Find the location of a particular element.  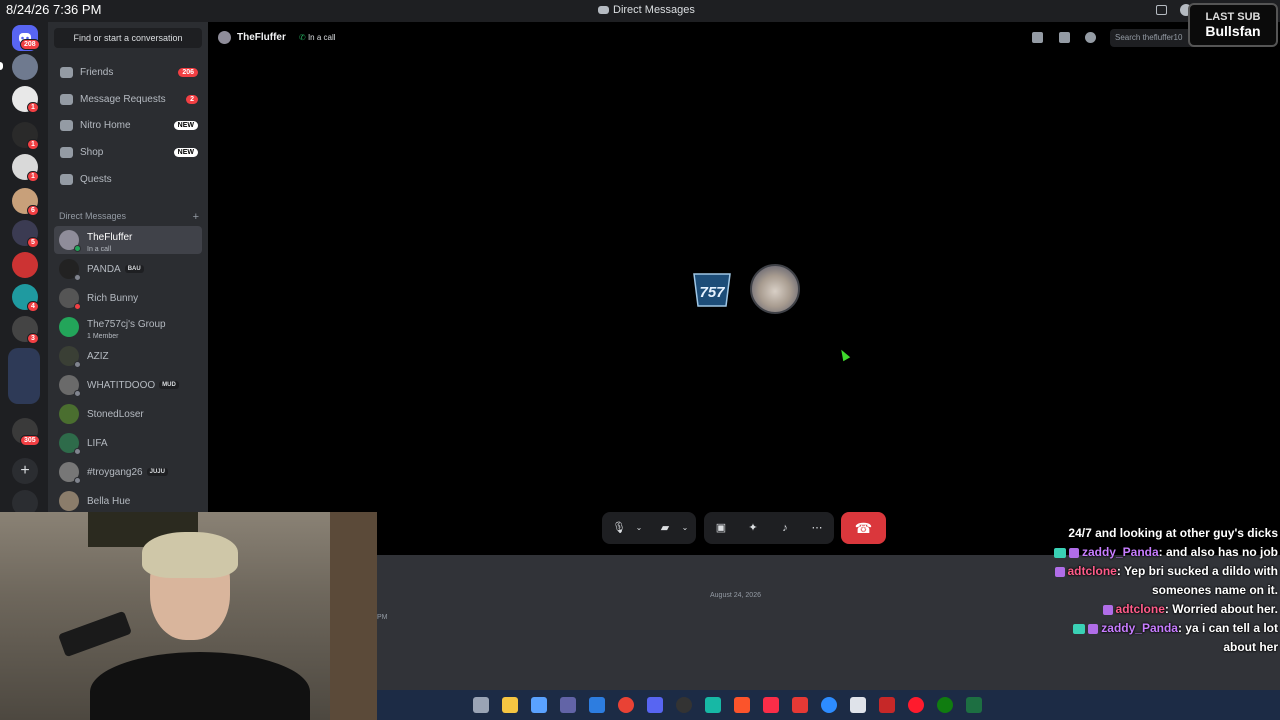

dm-item: The757cj's Group 1 Member is located at coordinates (128, 327).